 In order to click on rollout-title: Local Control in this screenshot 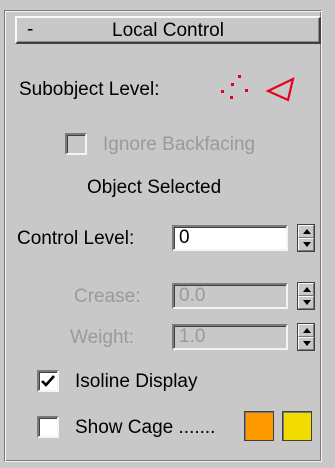, I will do `click(168, 30)`.